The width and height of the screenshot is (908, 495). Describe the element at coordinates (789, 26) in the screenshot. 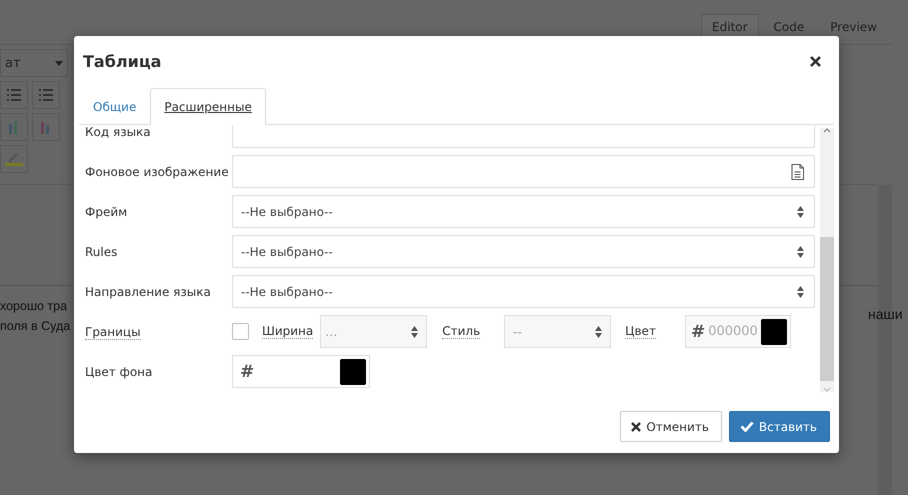

I see `view-tab: Code` at that location.